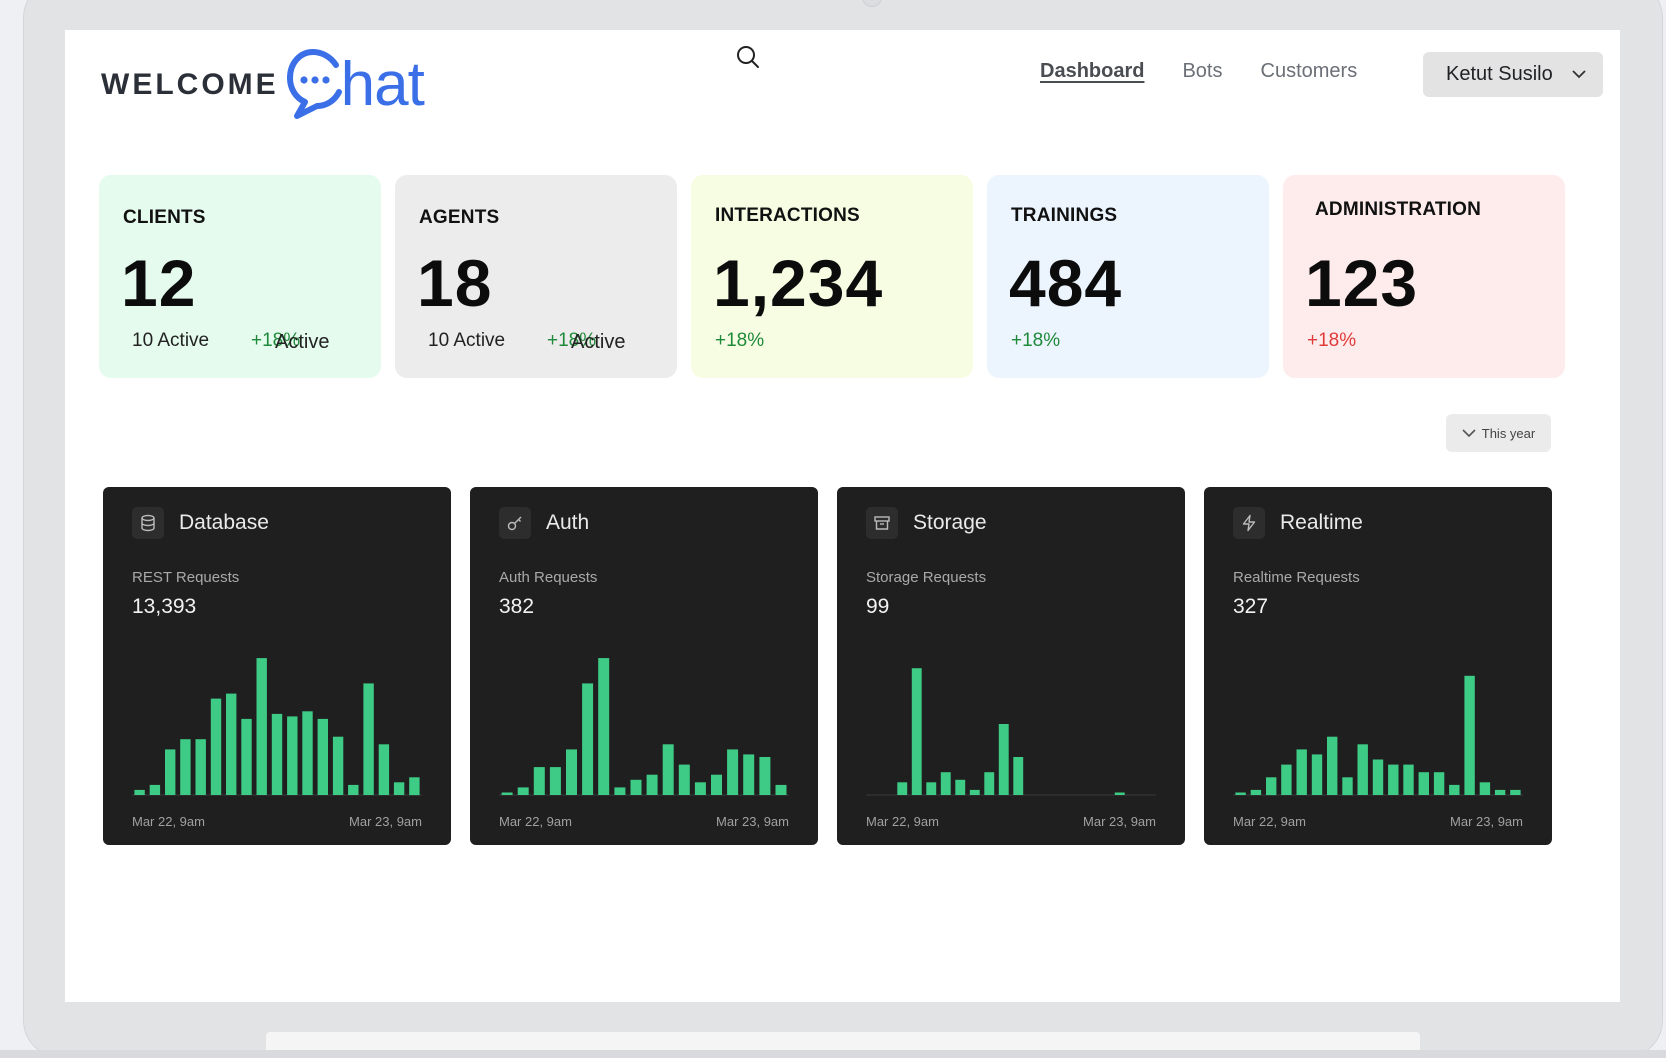 This screenshot has width=1666, height=1058. What do you see at coordinates (1128, 276) in the screenshot?
I see `stat-card-trainings: TRAININGS 484 +18%` at bounding box center [1128, 276].